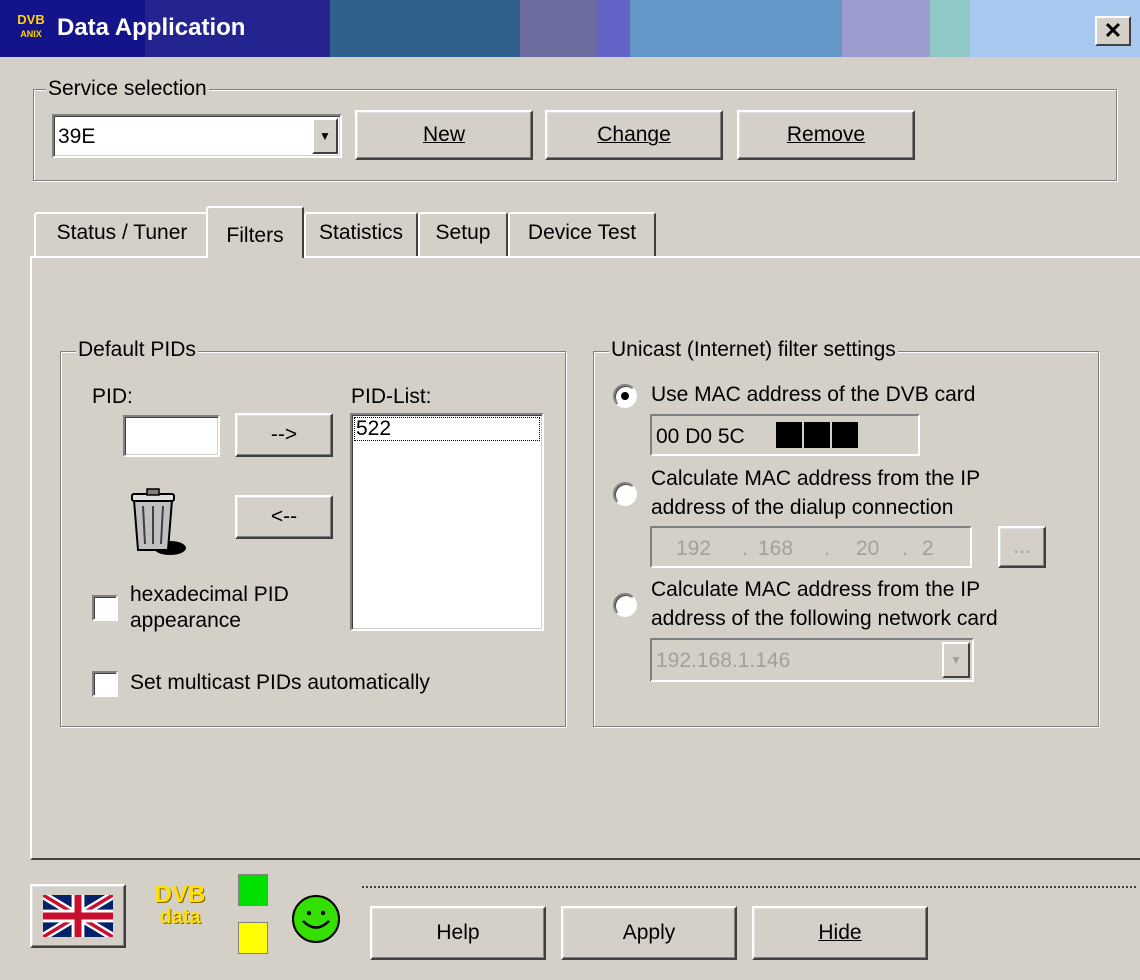 The height and width of the screenshot is (980, 1140). What do you see at coordinates (255, 232) in the screenshot?
I see `tab-filters: Filters` at bounding box center [255, 232].